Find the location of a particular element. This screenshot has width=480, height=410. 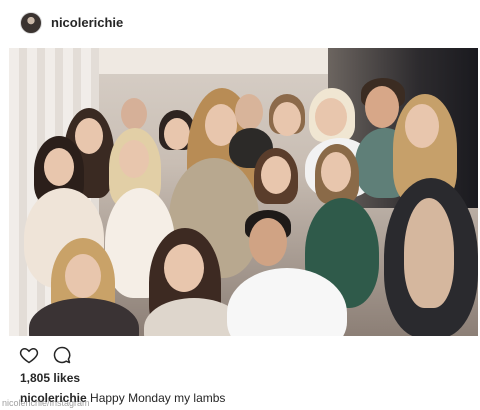

likes-count: 1,805 likes is located at coordinates (50, 378).